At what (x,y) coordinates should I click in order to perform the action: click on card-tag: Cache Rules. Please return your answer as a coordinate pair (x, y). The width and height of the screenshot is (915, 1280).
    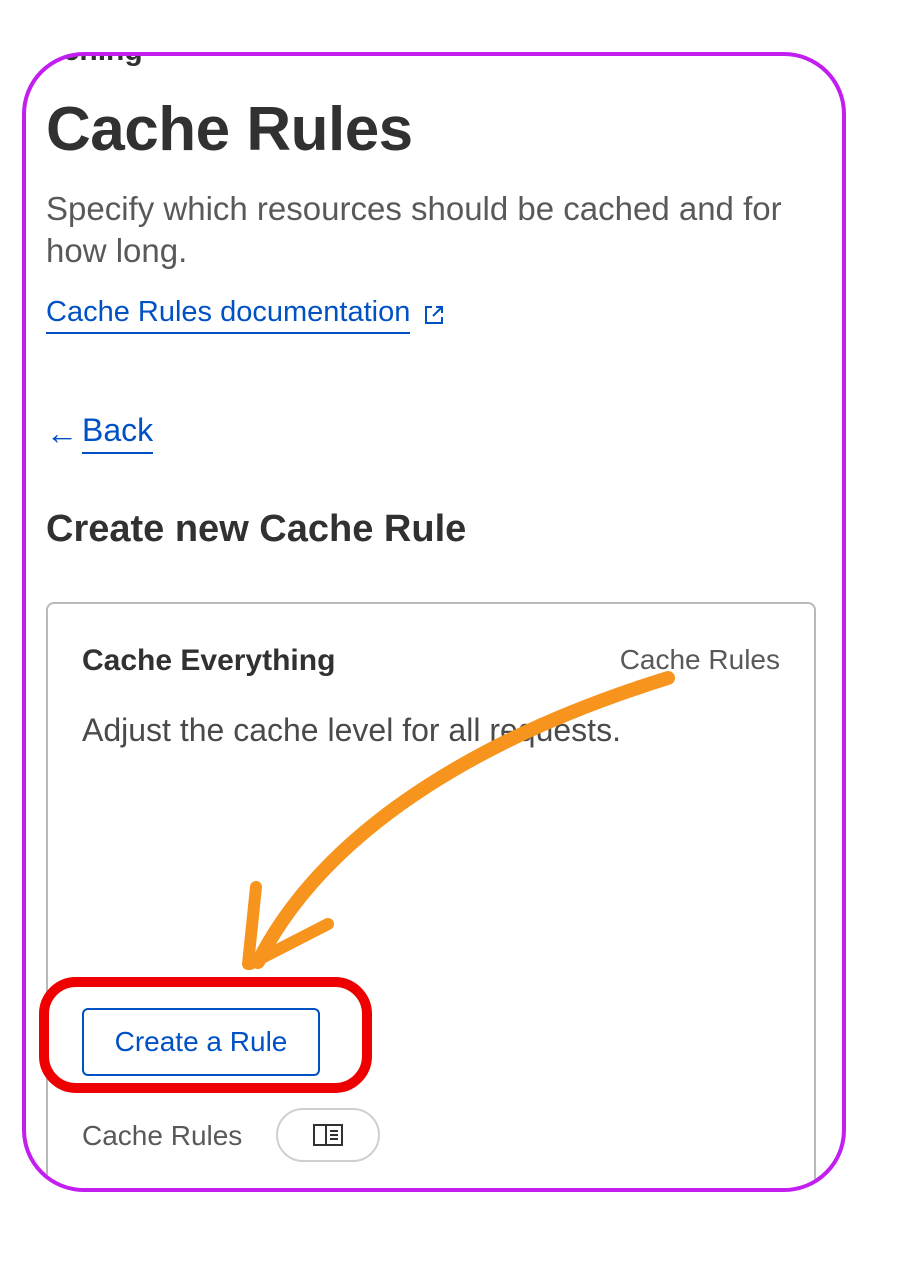
    Looking at the image, I should click on (699, 659).